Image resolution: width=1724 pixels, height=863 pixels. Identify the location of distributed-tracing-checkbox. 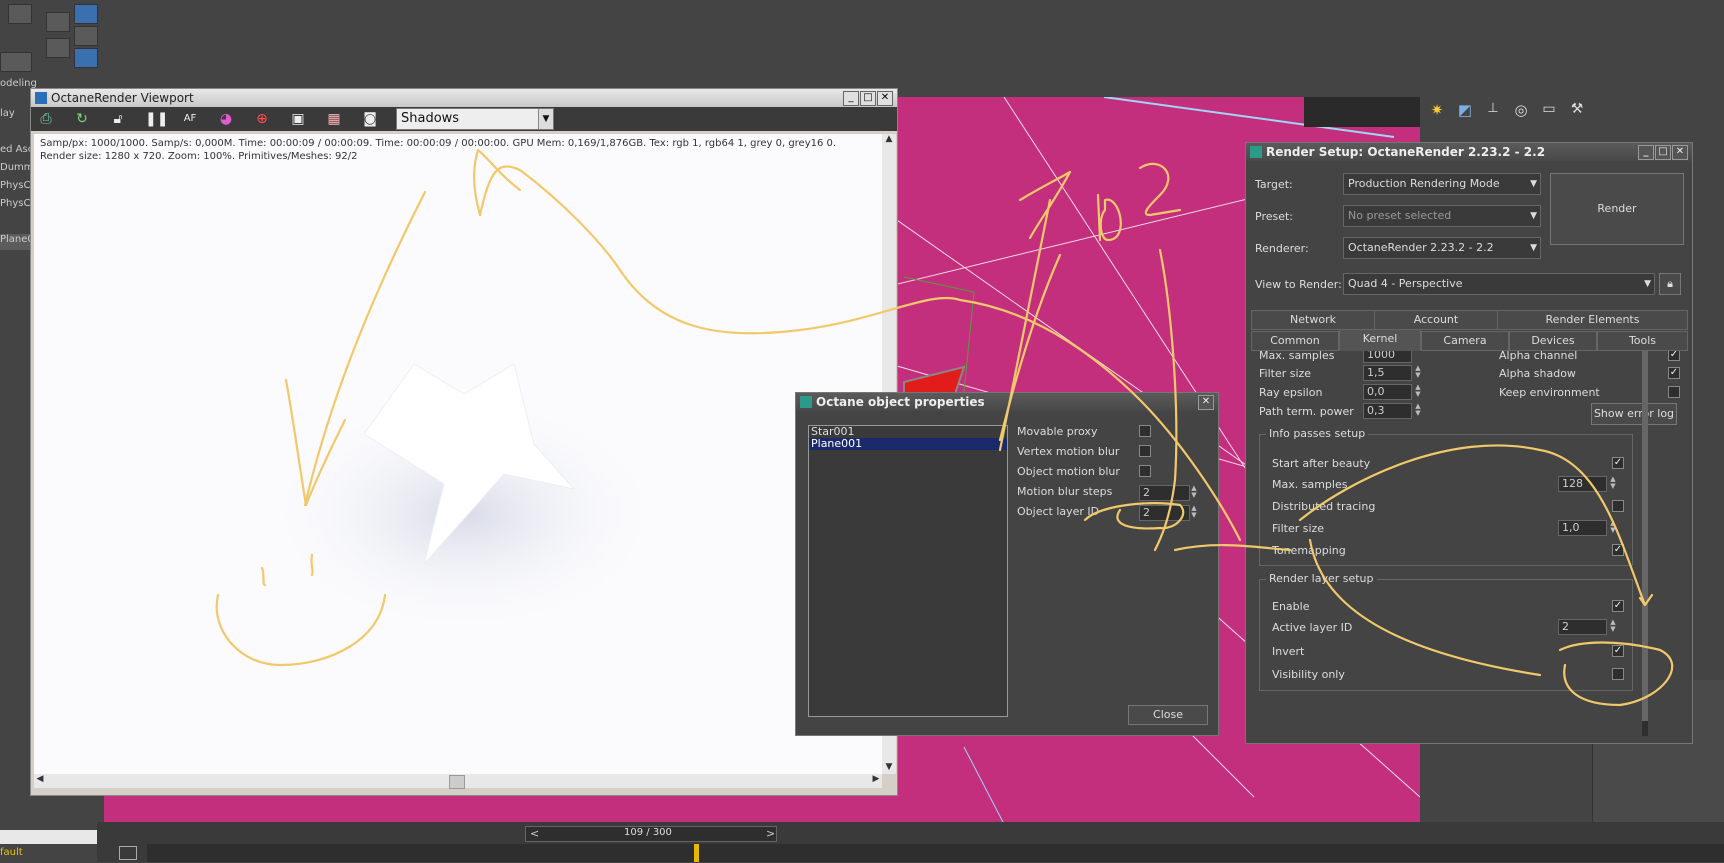
(1618, 506).